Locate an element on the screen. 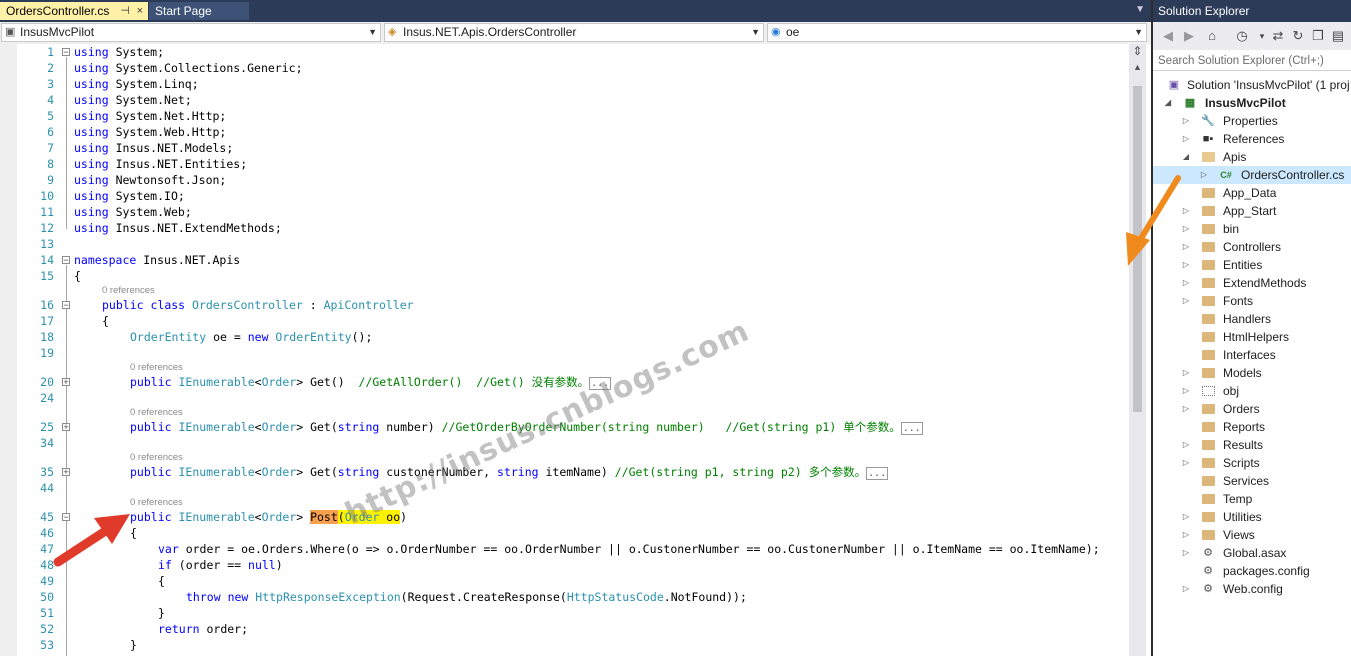 The image size is (1351, 656). search-input: Search Solution Explorer (Ctrl+;) is located at coordinates (1252, 61).